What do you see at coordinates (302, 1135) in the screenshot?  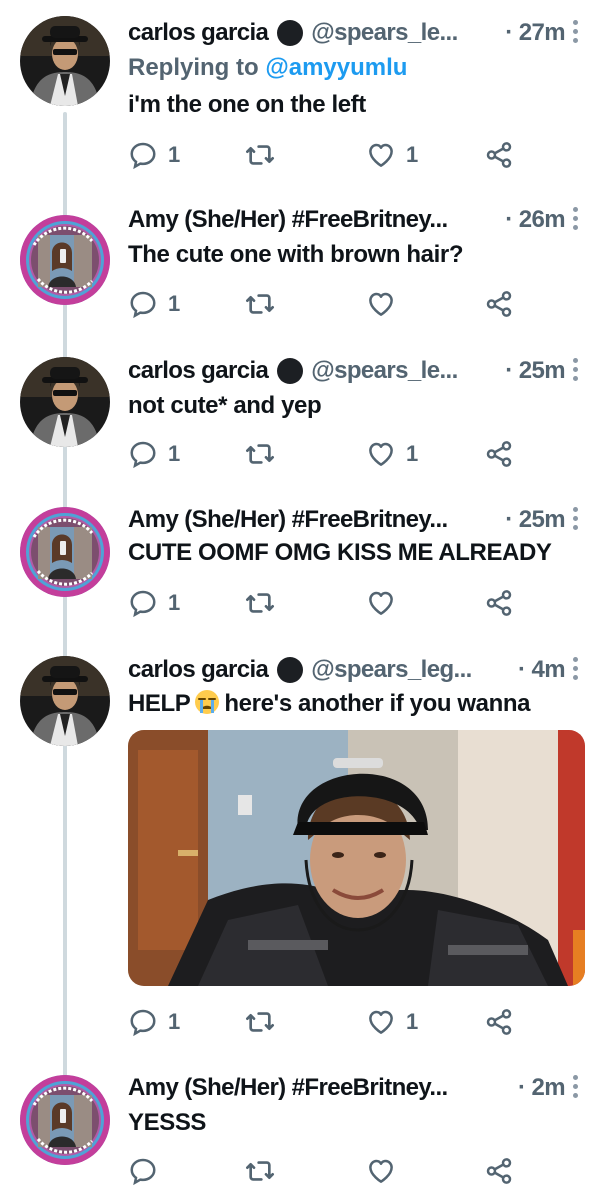 I see `tweet-6: Amy (She/Her) #FreeBritney... · 2m YESSS` at bounding box center [302, 1135].